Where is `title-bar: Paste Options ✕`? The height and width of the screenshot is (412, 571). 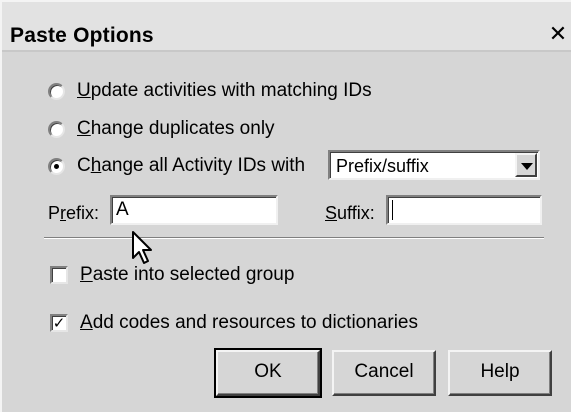
title-bar: Paste Options ✕ is located at coordinates (286, 27).